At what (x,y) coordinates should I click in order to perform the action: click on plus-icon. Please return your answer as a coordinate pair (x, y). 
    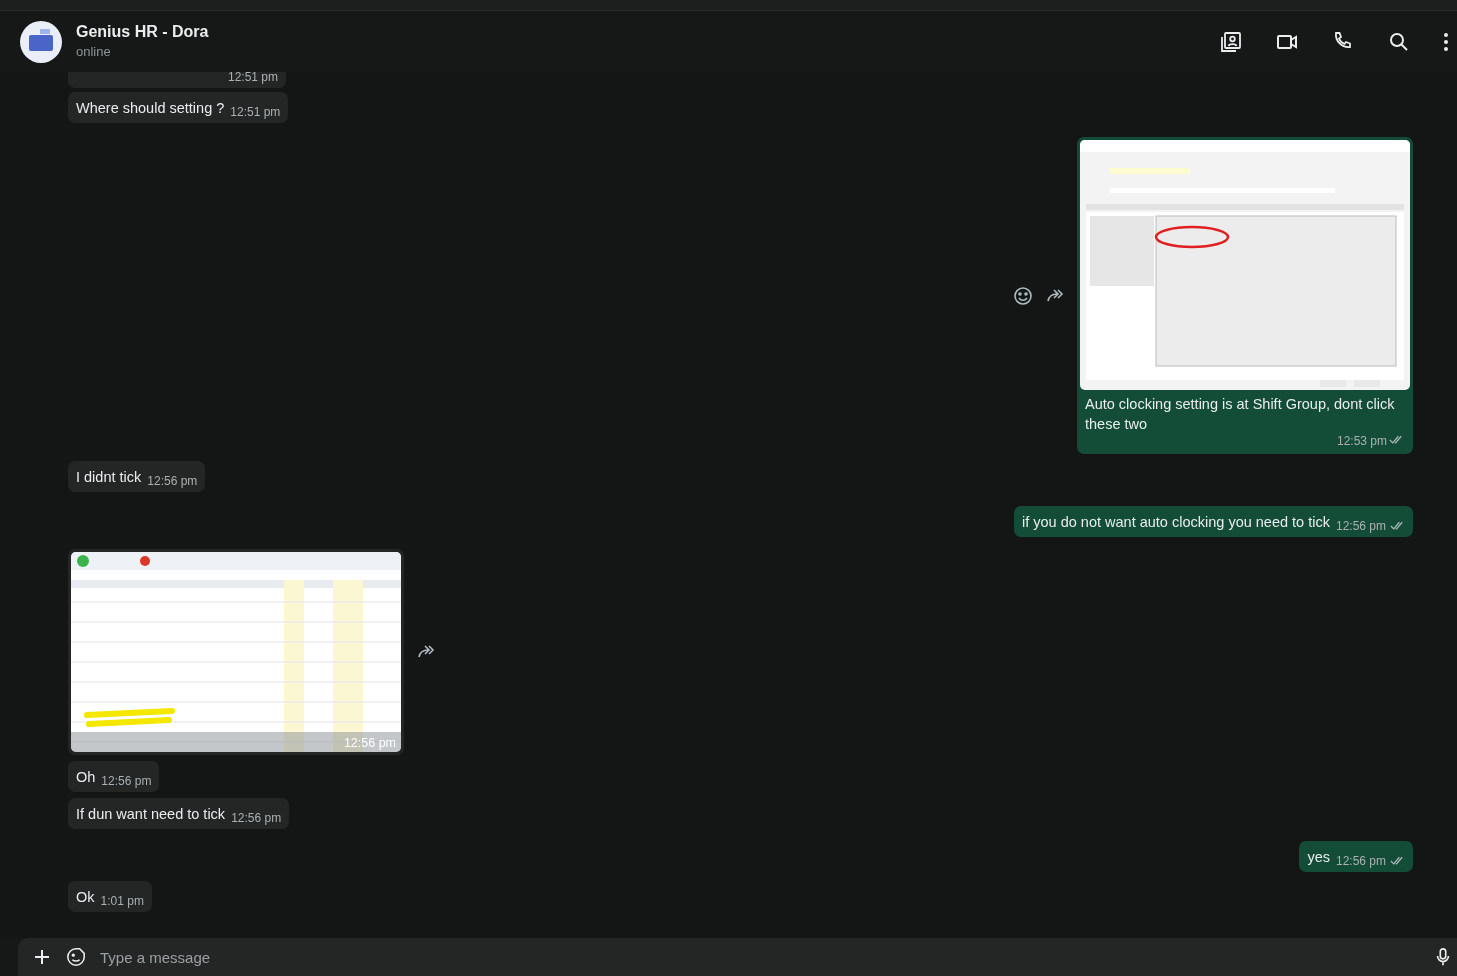
    Looking at the image, I should click on (42, 957).